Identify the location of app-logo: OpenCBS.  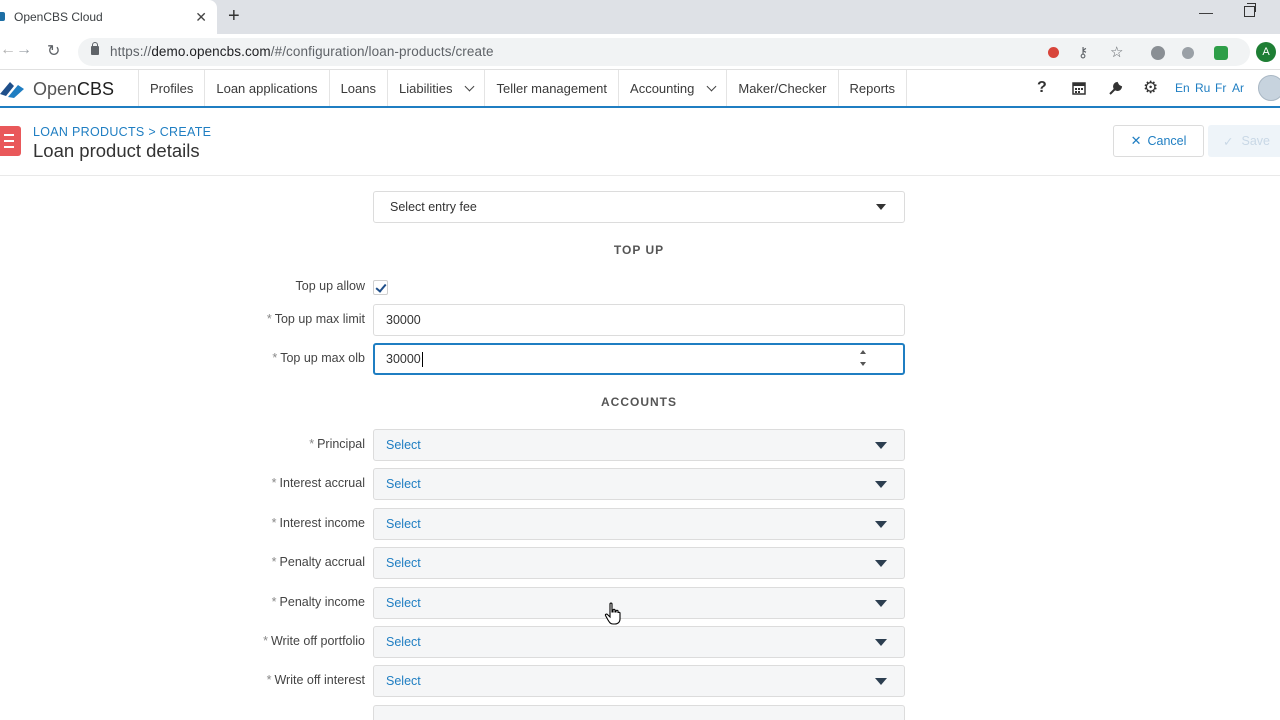
(73, 89).